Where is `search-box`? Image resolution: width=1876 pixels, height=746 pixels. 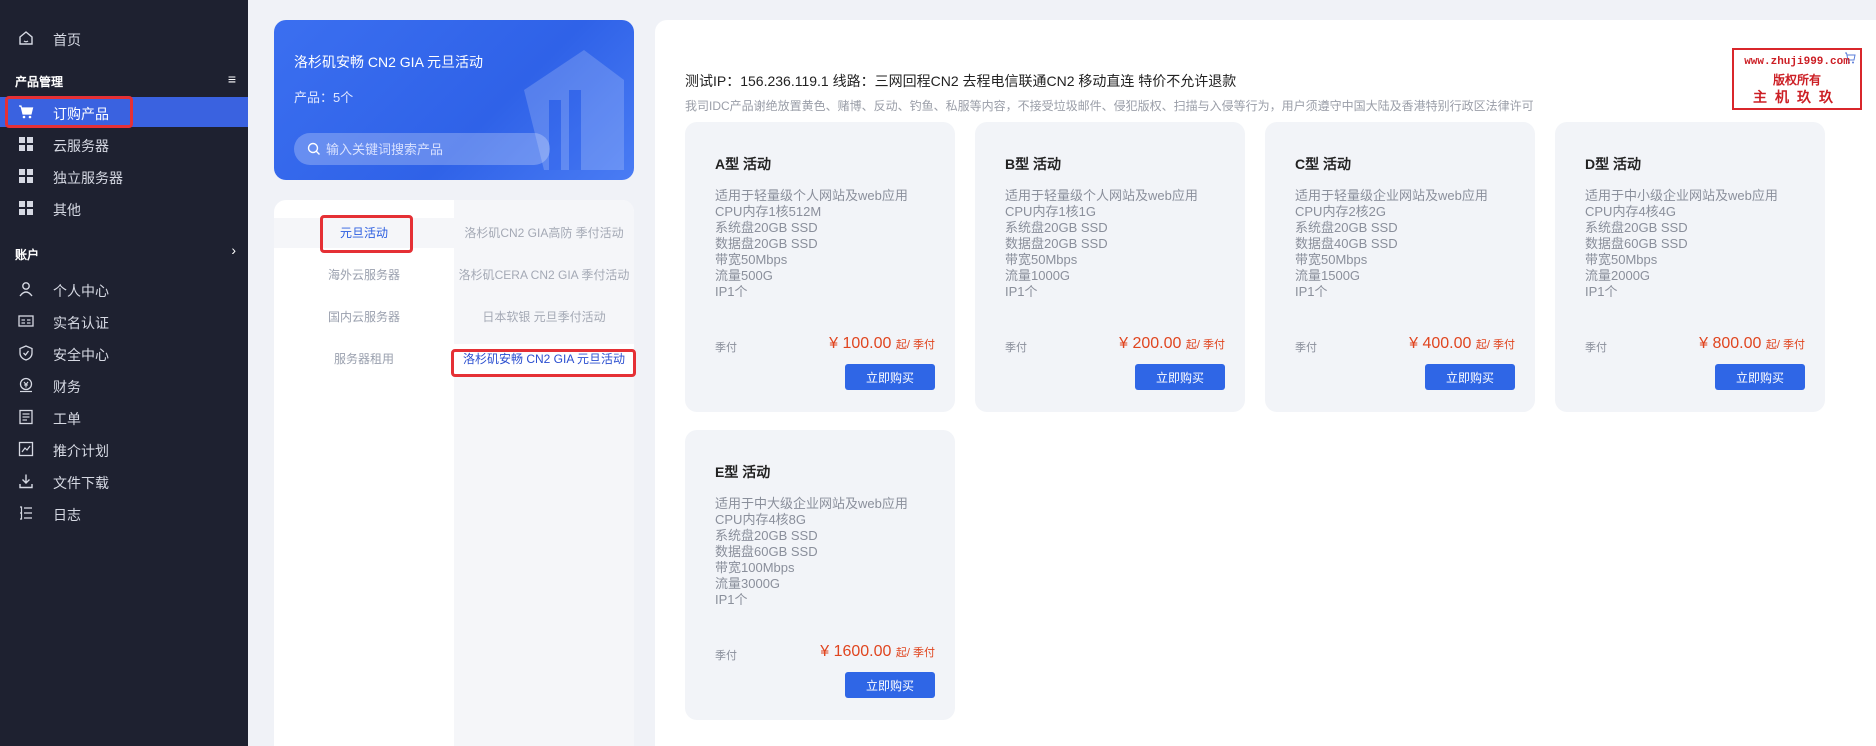 search-box is located at coordinates (422, 149).